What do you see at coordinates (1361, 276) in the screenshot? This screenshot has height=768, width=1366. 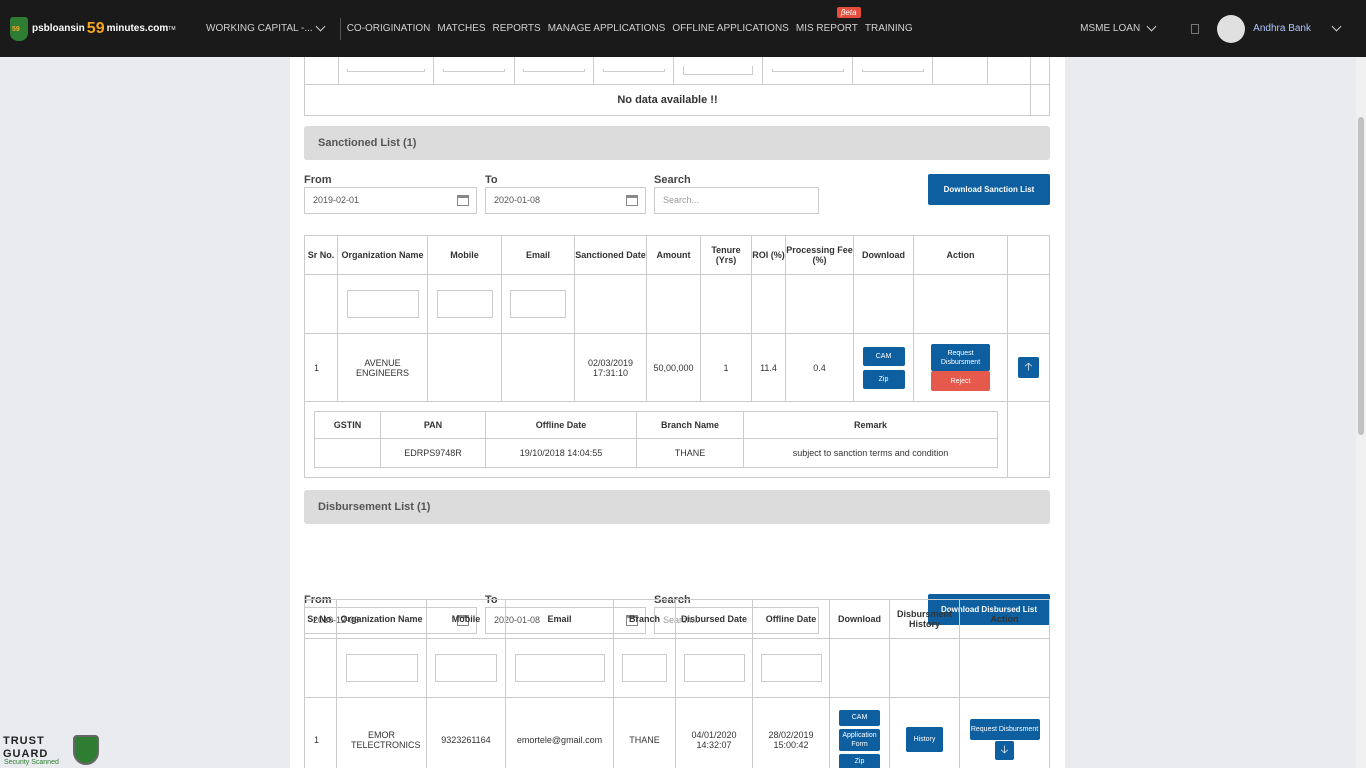 I see `scrollbar-thumb` at bounding box center [1361, 276].